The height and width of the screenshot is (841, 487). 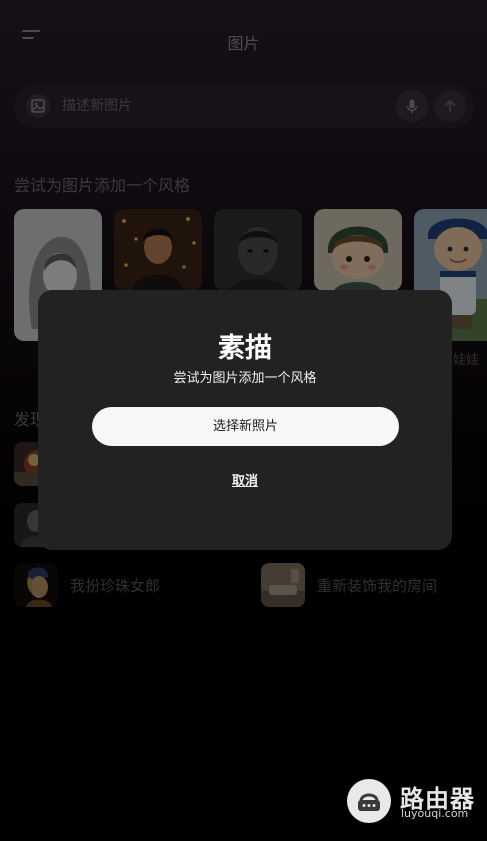 What do you see at coordinates (369, 801) in the screenshot?
I see `router-logo-icon` at bounding box center [369, 801].